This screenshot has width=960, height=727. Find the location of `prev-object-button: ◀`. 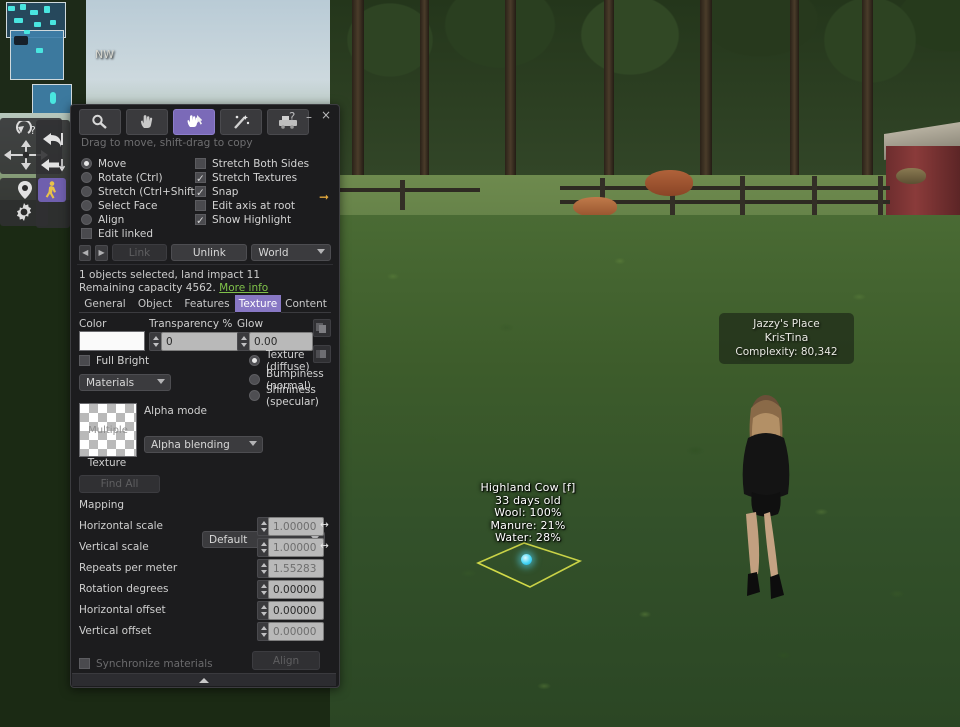

prev-object-button: ◀ is located at coordinates (85, 252).